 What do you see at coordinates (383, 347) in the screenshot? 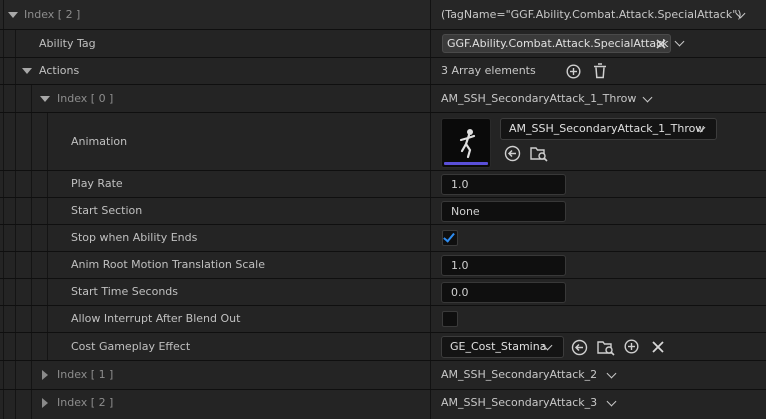
I see `cost-gameplay-effect-row: Cost Gameplay Effect GE_Cost_Stamina` at bounding box center [383, 347].